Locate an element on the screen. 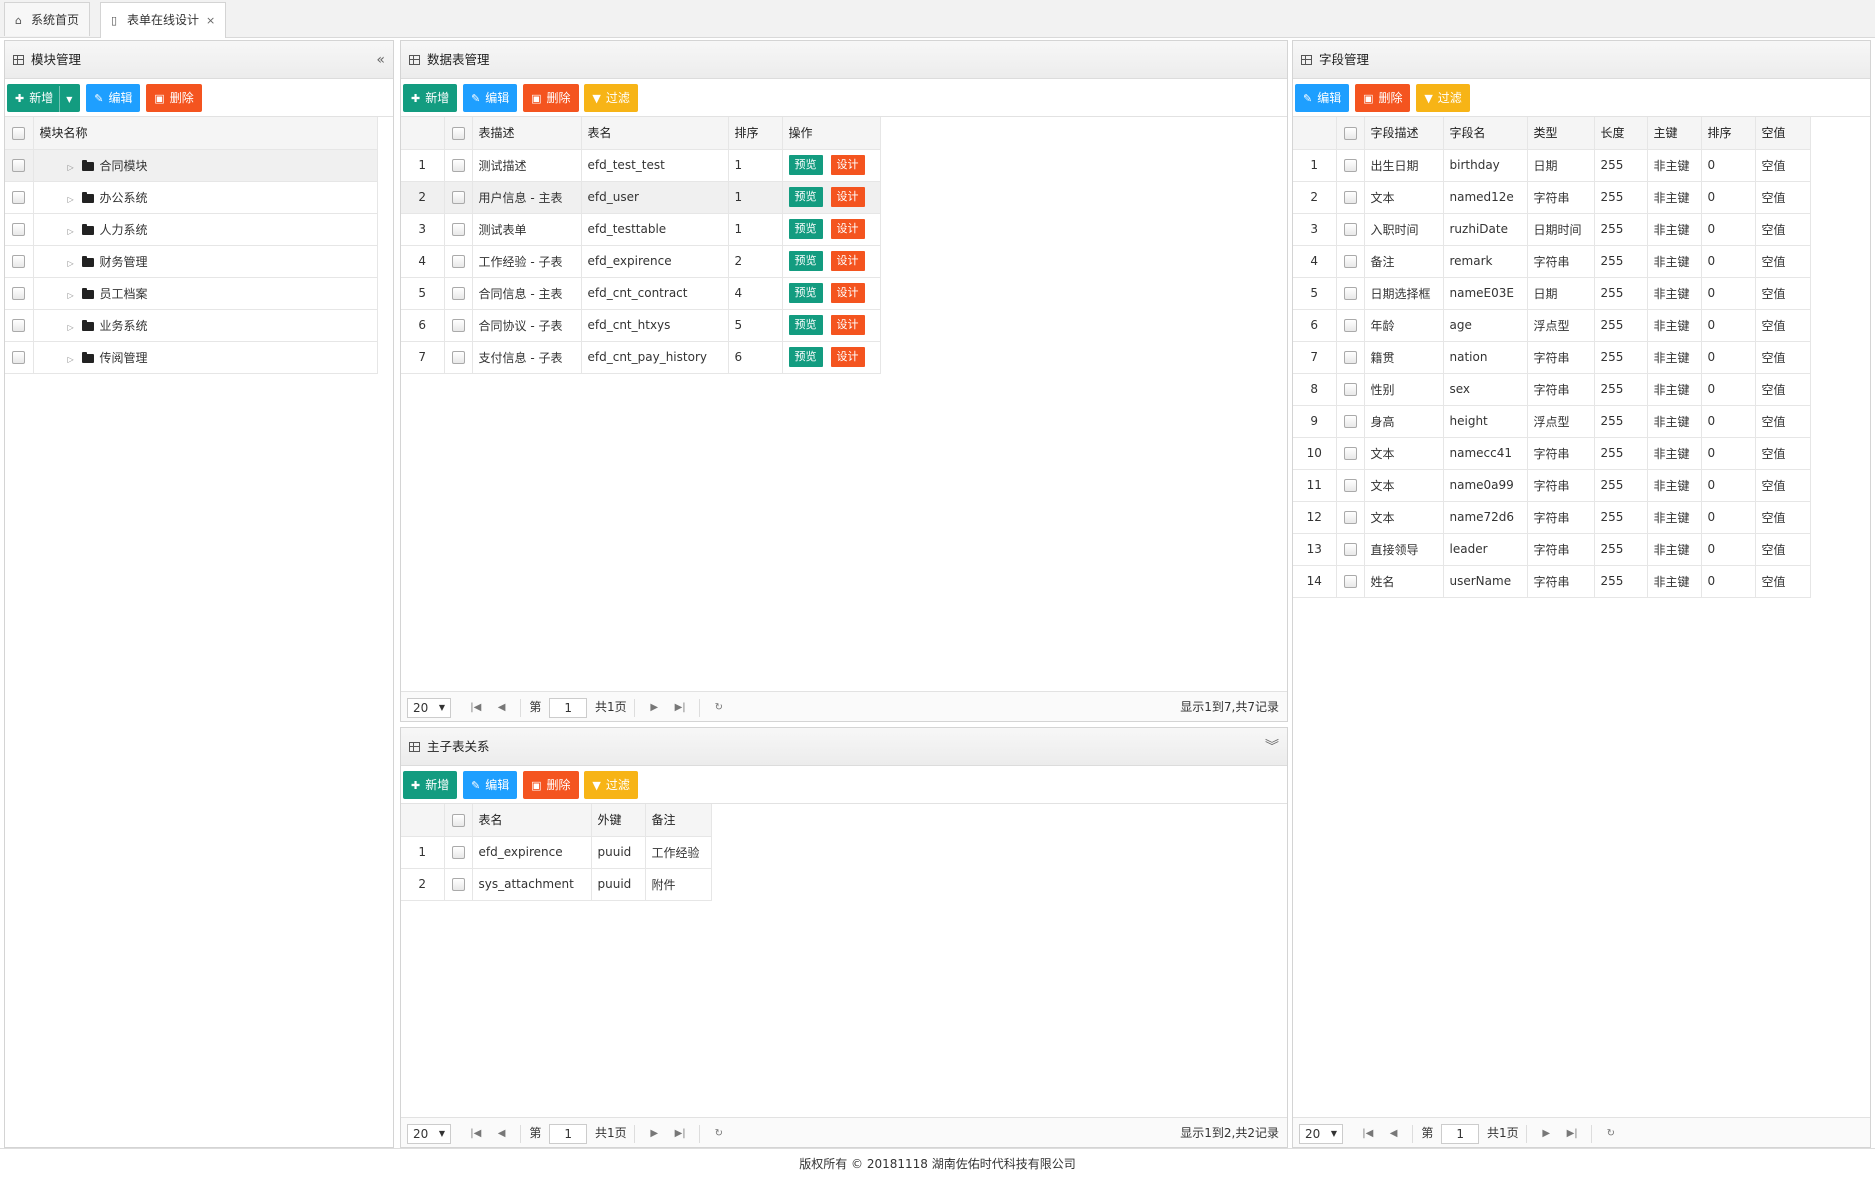 The height and width of the screenshot is (1179, 1875). tab-home: ⌂ 系统首页 is located at coordinates (47, 19).